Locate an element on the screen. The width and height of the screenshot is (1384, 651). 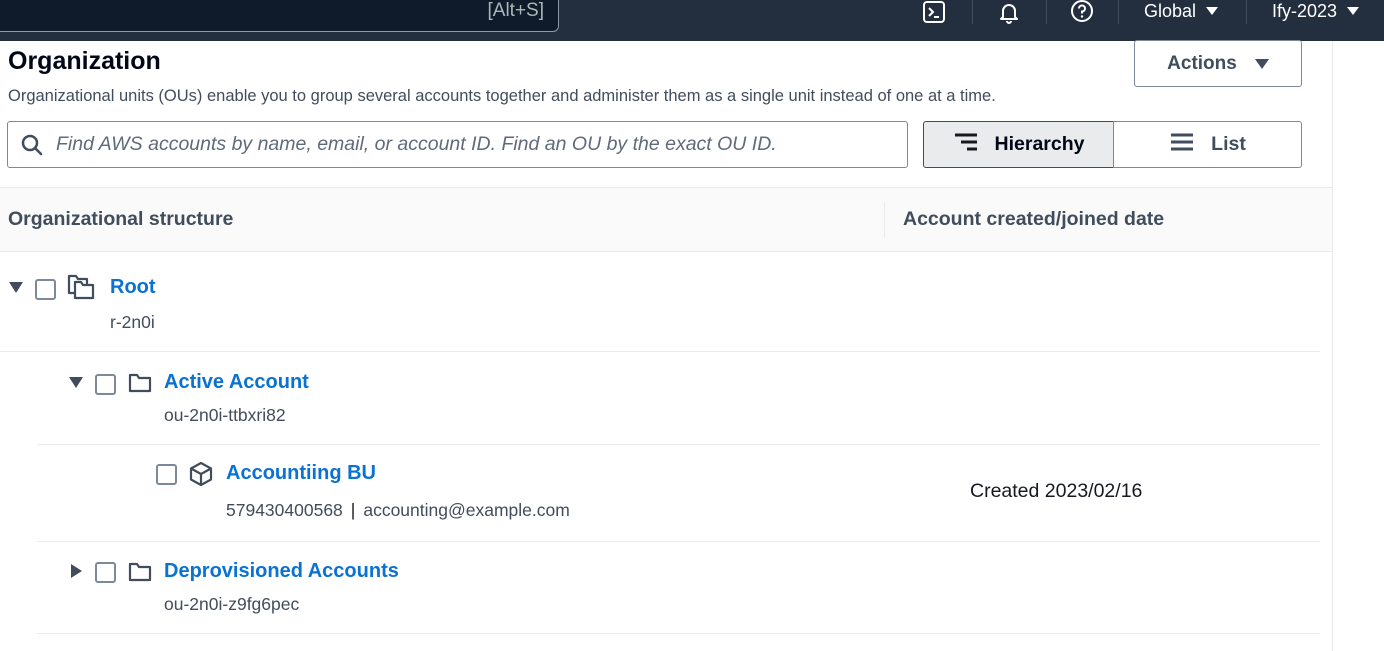
expand-toggle-deprovisioned is located at coordinates (76, 571).